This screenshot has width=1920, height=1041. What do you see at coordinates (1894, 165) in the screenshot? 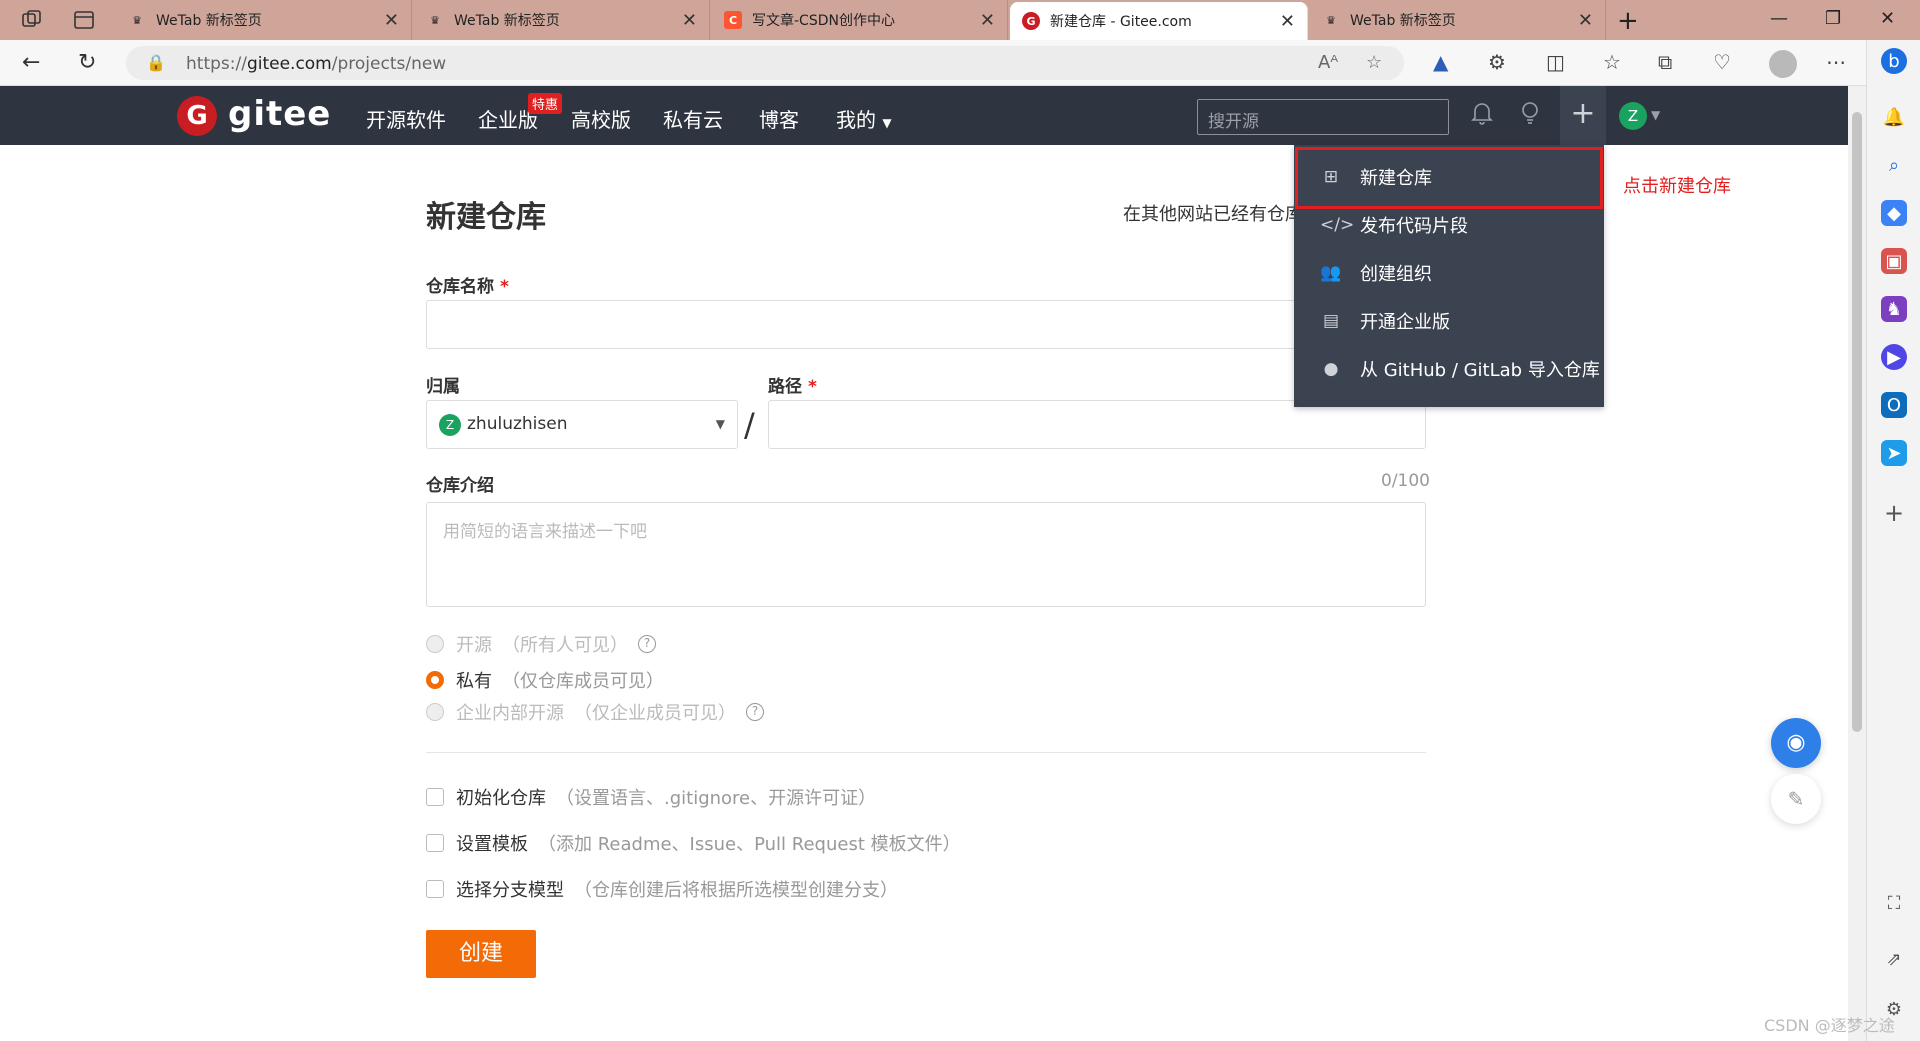
I see `search-icon: ⌕` at bounding box center [1894, 165].